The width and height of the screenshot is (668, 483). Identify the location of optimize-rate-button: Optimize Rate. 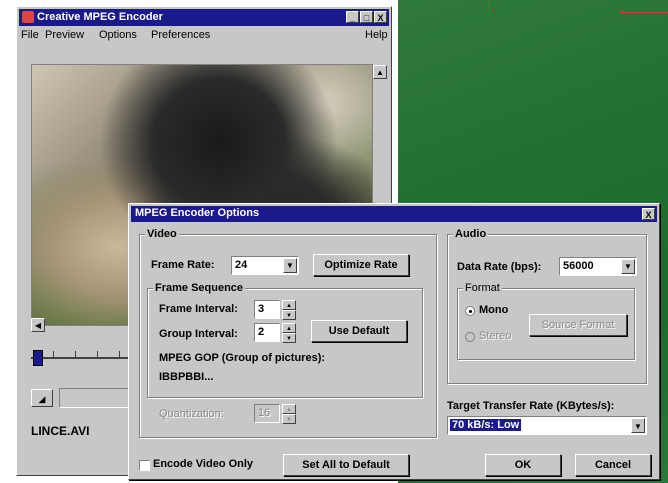
(361, 265).